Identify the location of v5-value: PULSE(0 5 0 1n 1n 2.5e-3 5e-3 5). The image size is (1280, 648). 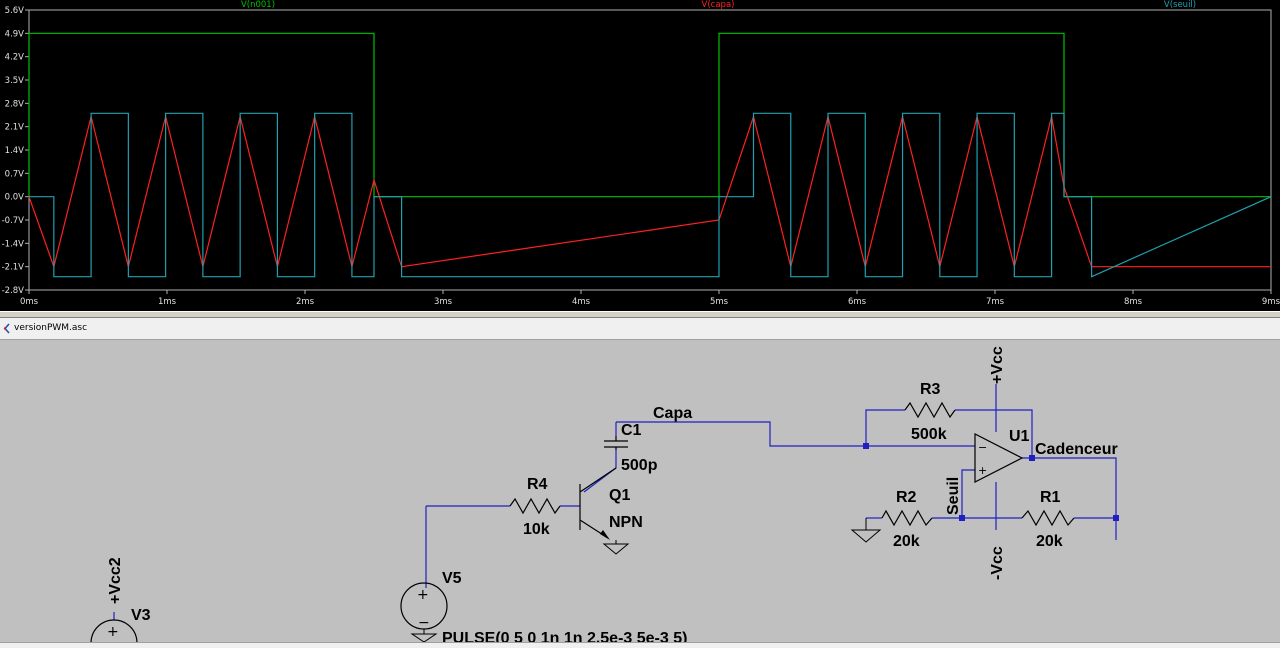
(564, 636).